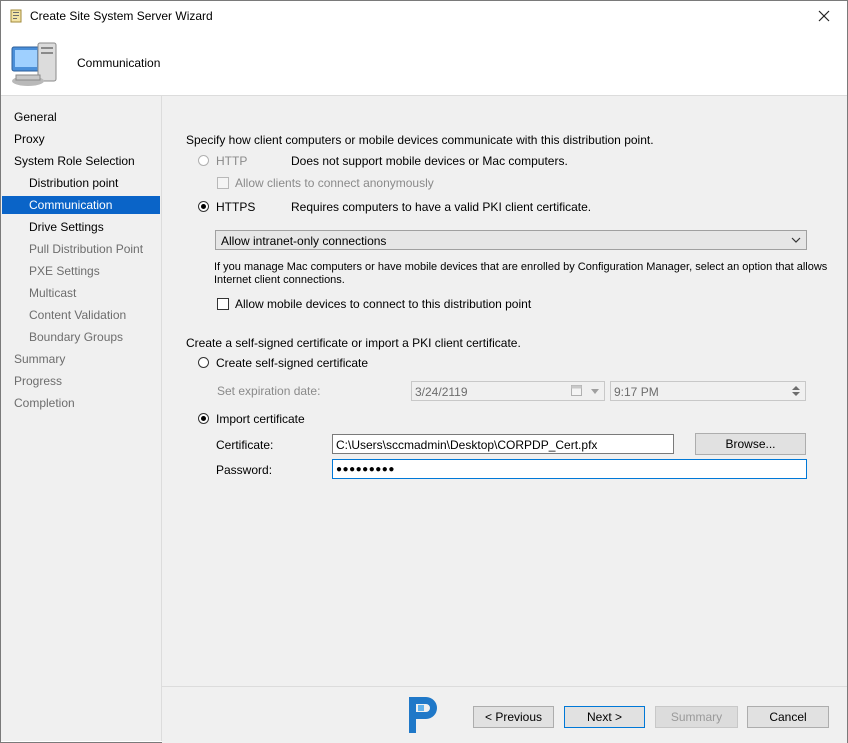  I want to click on sidebar-item-system-role-selection: System Role Selection, so click(81, 161).